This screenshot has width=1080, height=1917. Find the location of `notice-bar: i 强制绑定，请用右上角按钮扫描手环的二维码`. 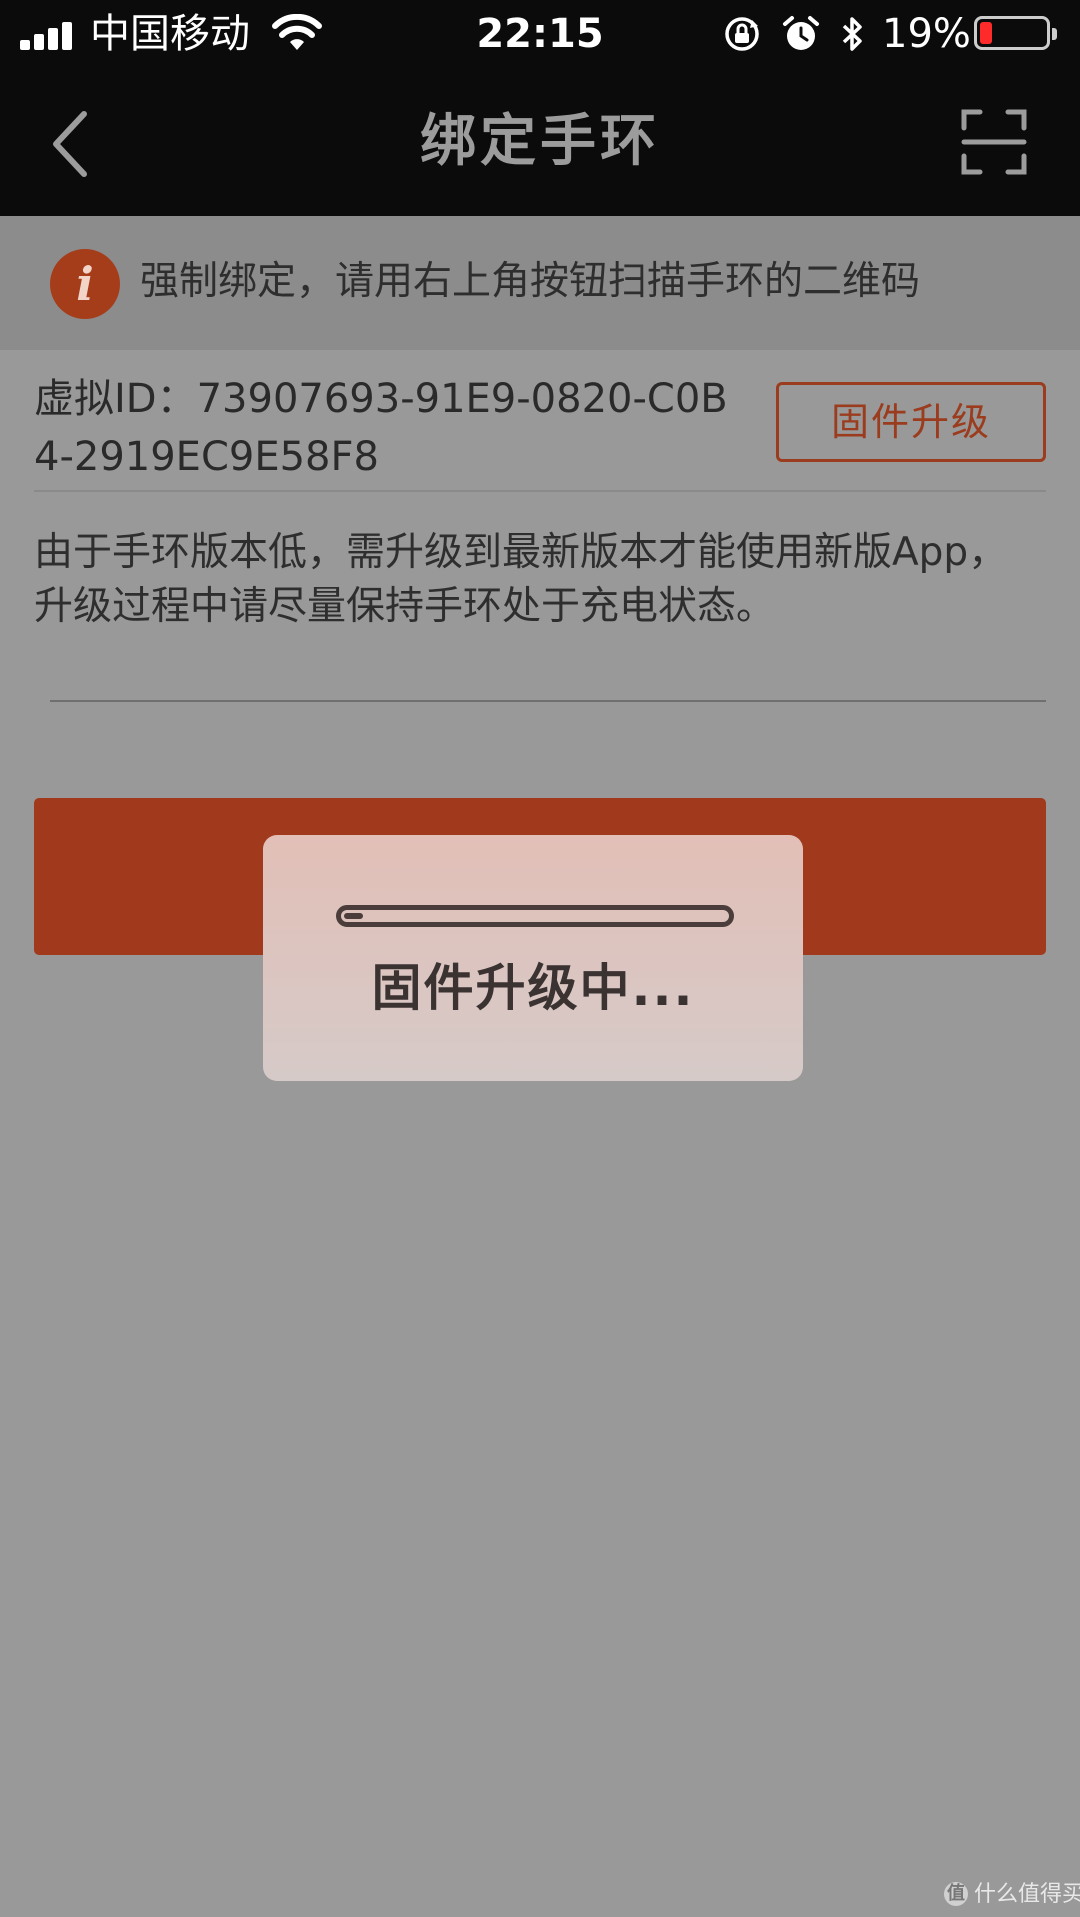

notice-bar: i 强制绑定，请用右上角按钮扫描手环的二维码 is located at coordinates (540, 283).